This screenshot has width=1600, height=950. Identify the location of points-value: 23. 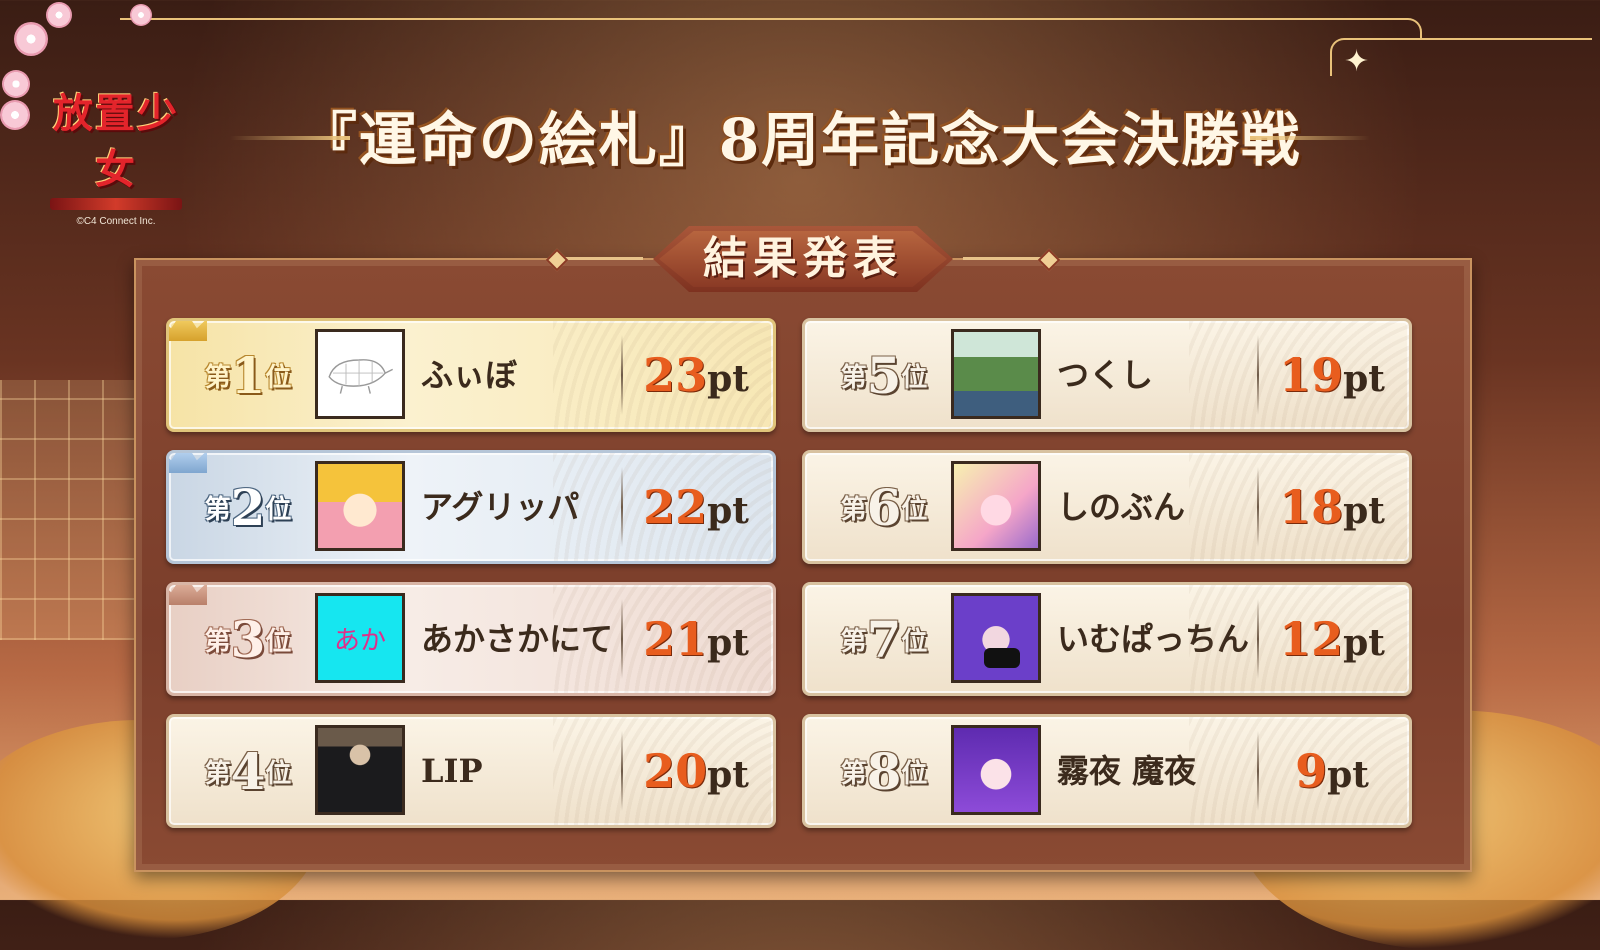
(675, 375).